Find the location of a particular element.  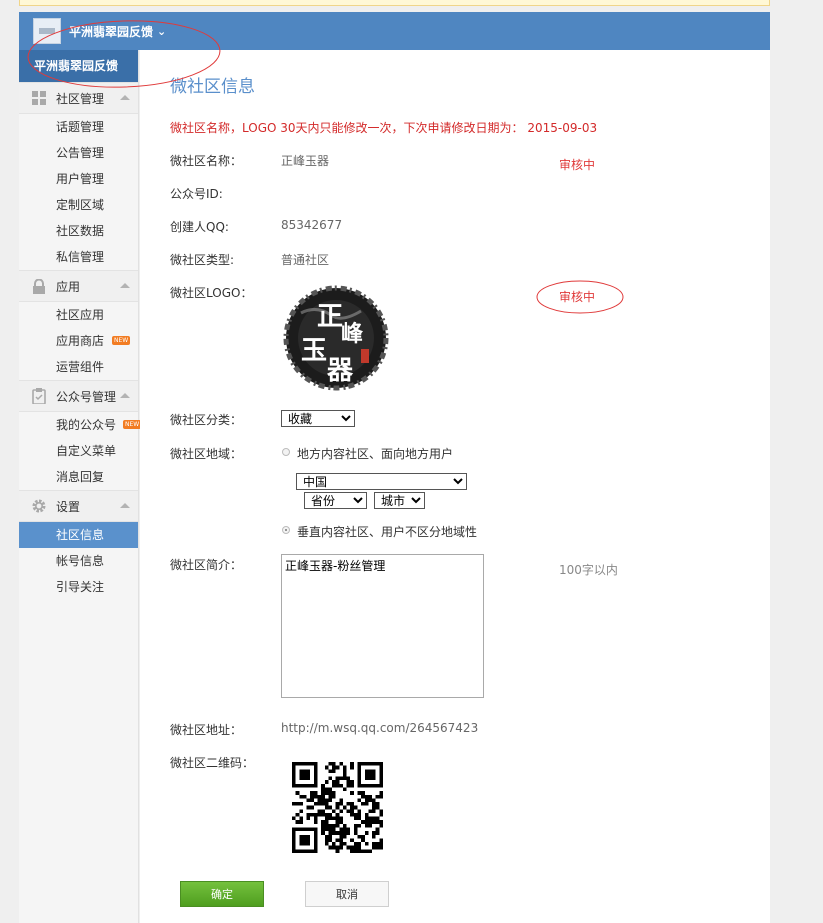

nav-topic-manage: 话题管理 is located at coordinates (78, 127).